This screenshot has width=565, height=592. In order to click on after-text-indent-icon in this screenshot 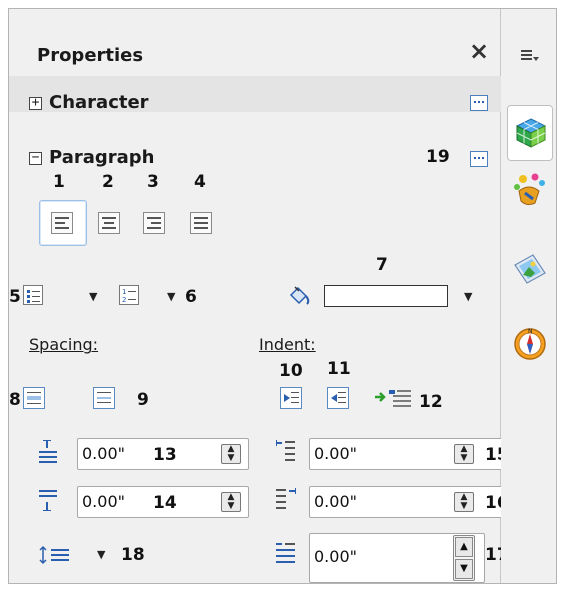, I will do `click(286, 500)`.